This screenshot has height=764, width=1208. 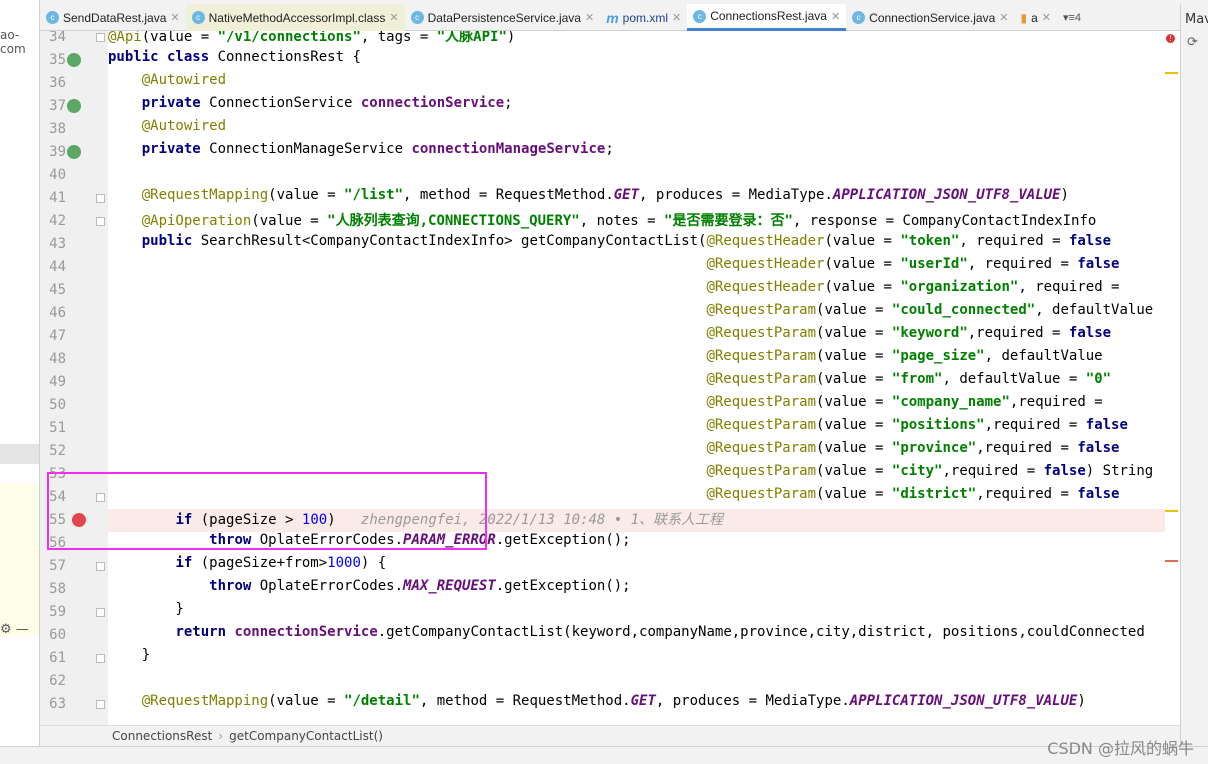 I want to click on refresh-icon: ⟳, so click(x=1194, y=42).